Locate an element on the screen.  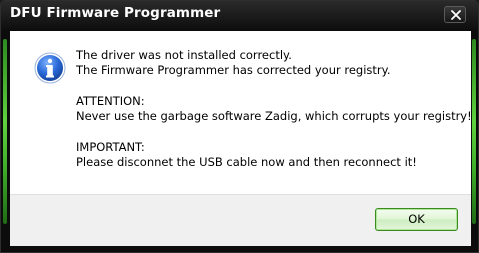
important-heading: IMPORTANT: is located at coordinates (110, 147).